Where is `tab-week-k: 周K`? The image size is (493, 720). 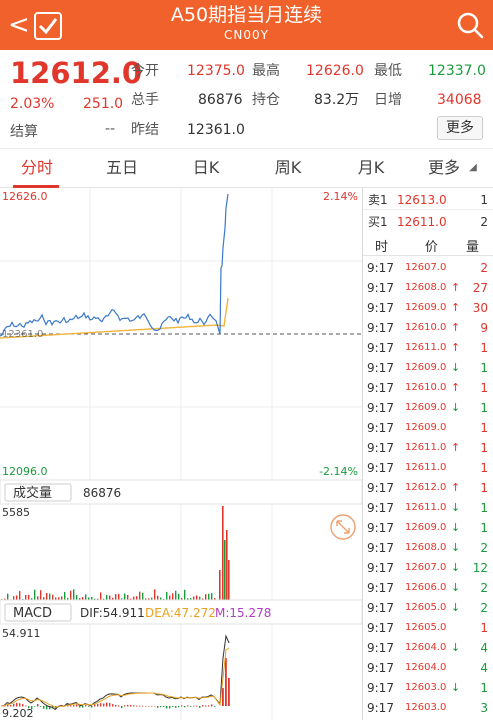 tab-week-k: 周K is located at coordinates (288, 168).